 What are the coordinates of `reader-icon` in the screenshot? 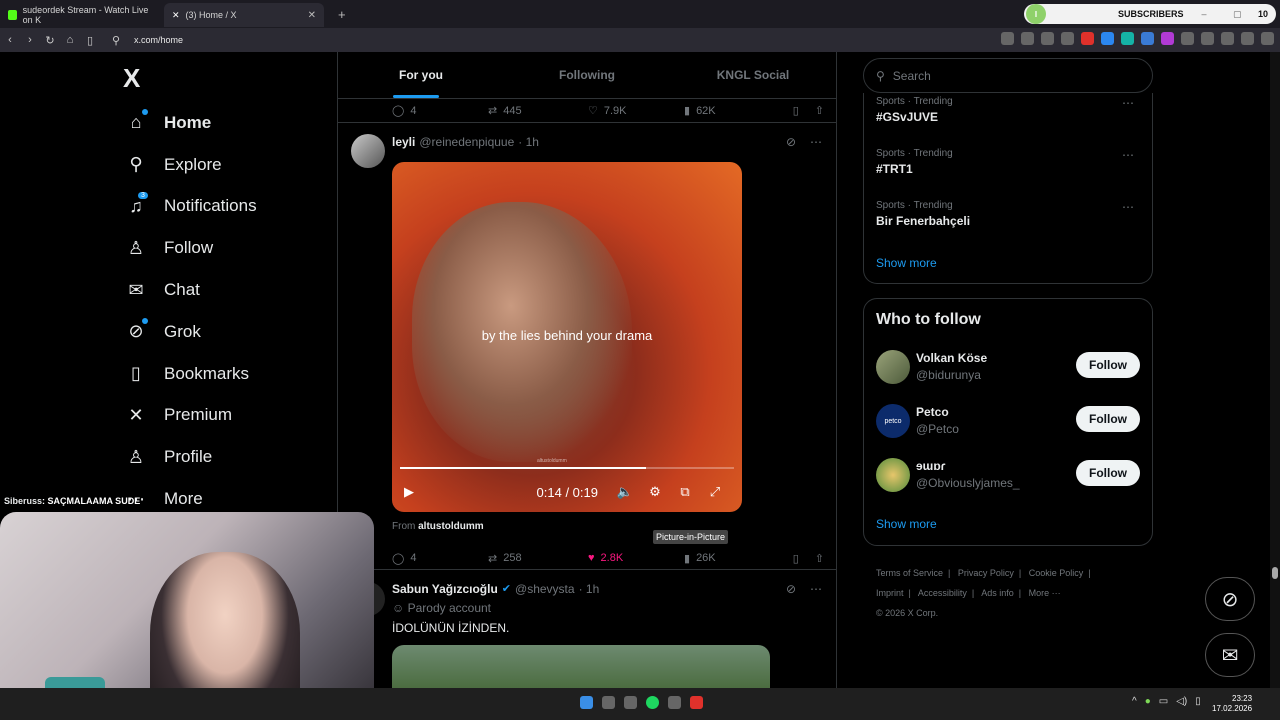 It's located at (1047, 38).